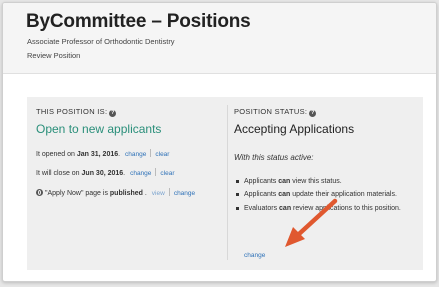  Describe the element at coordinates (227, 182) in the screenshot. I see `panel-divider` at that location.